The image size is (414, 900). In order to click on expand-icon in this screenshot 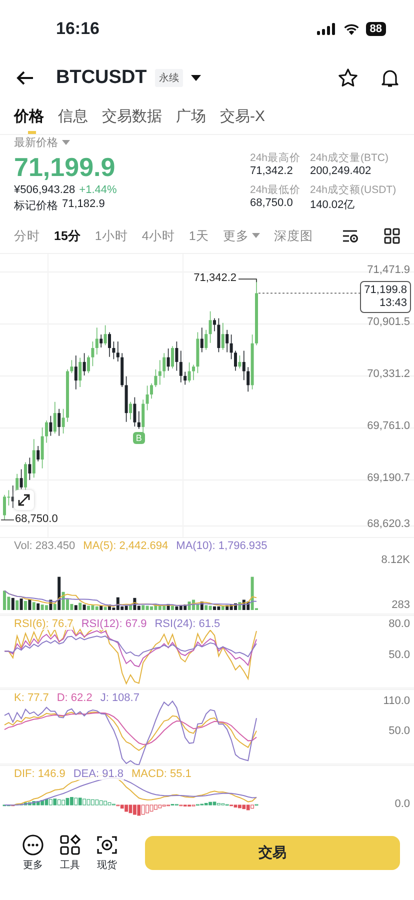, I will do `click(24, 500)`.